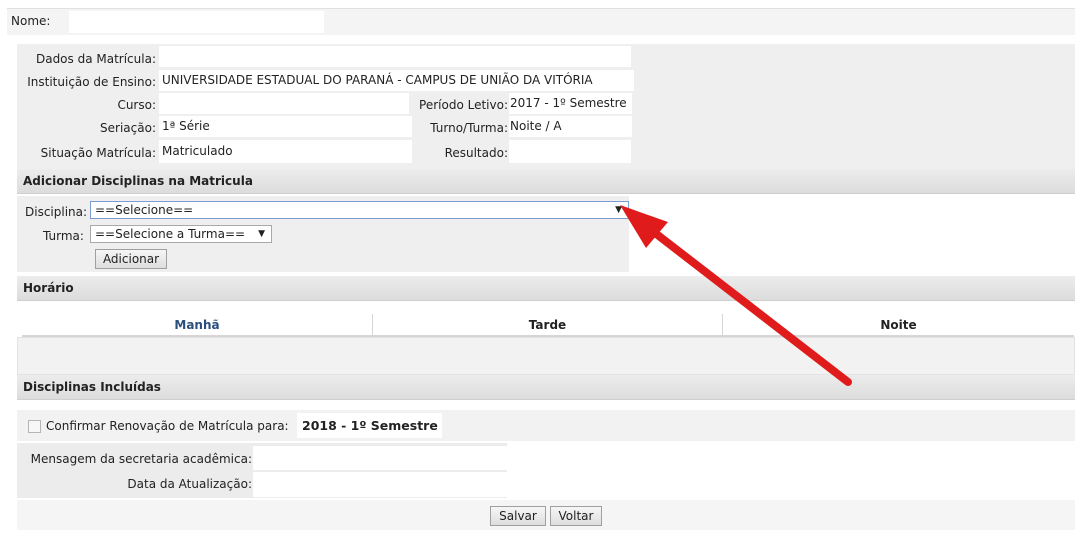 This screenshot has width=1077, height=536. Describe the element at coordinates (170, 234) in the screenshot. I see `turma-select-value: ==Selecione a Turma==` at that location.